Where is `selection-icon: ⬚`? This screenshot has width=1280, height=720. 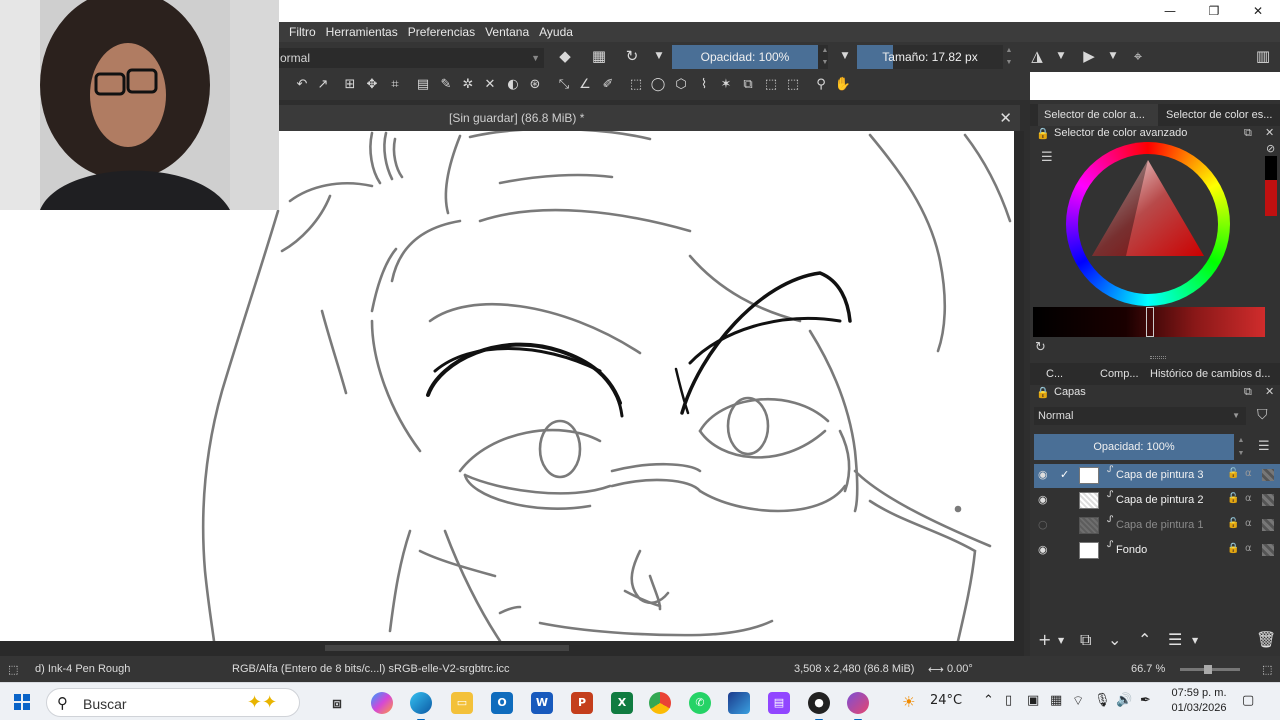 selection-icon: ⬚ is located at coordinates (13, 669).